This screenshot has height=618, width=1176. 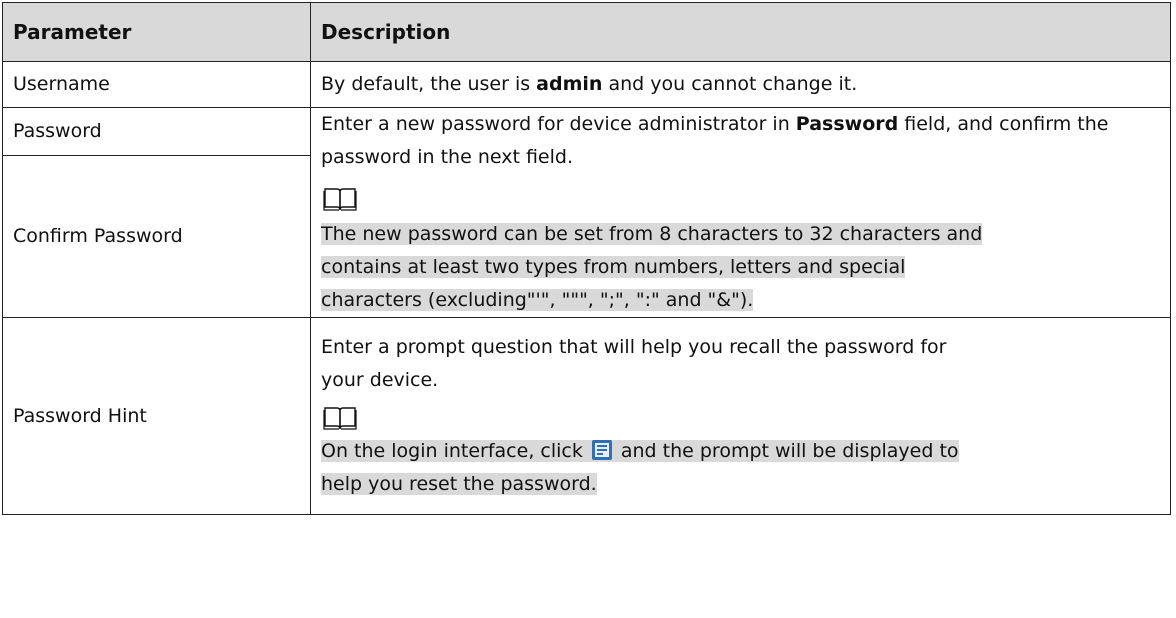 I want to click on param-confirm-password: Confirm Password, so click(x=156, y=236).